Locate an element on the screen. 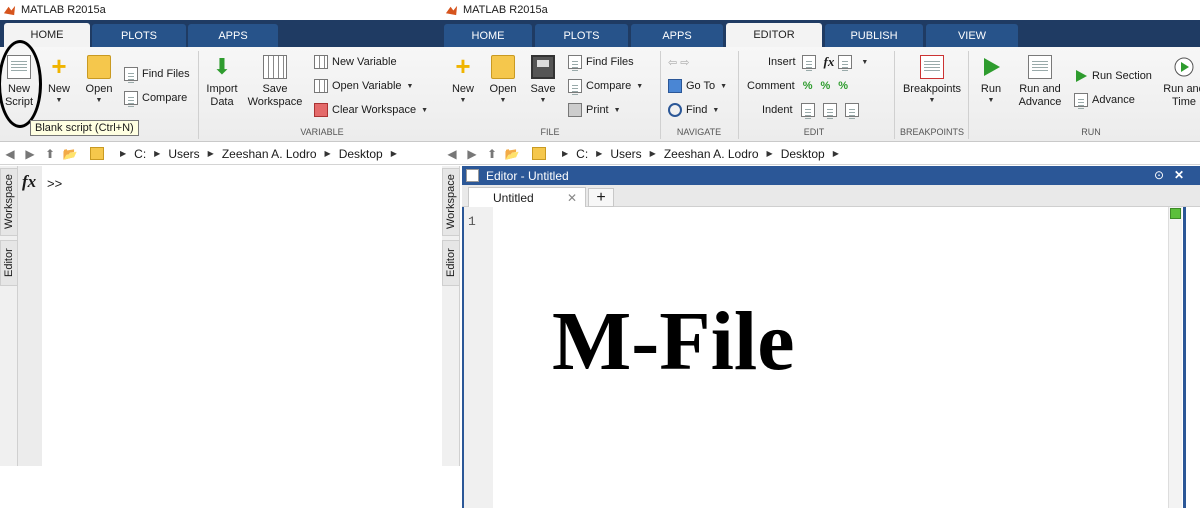  compare-button: Compare ▼ is located at coordinates (605, 86).